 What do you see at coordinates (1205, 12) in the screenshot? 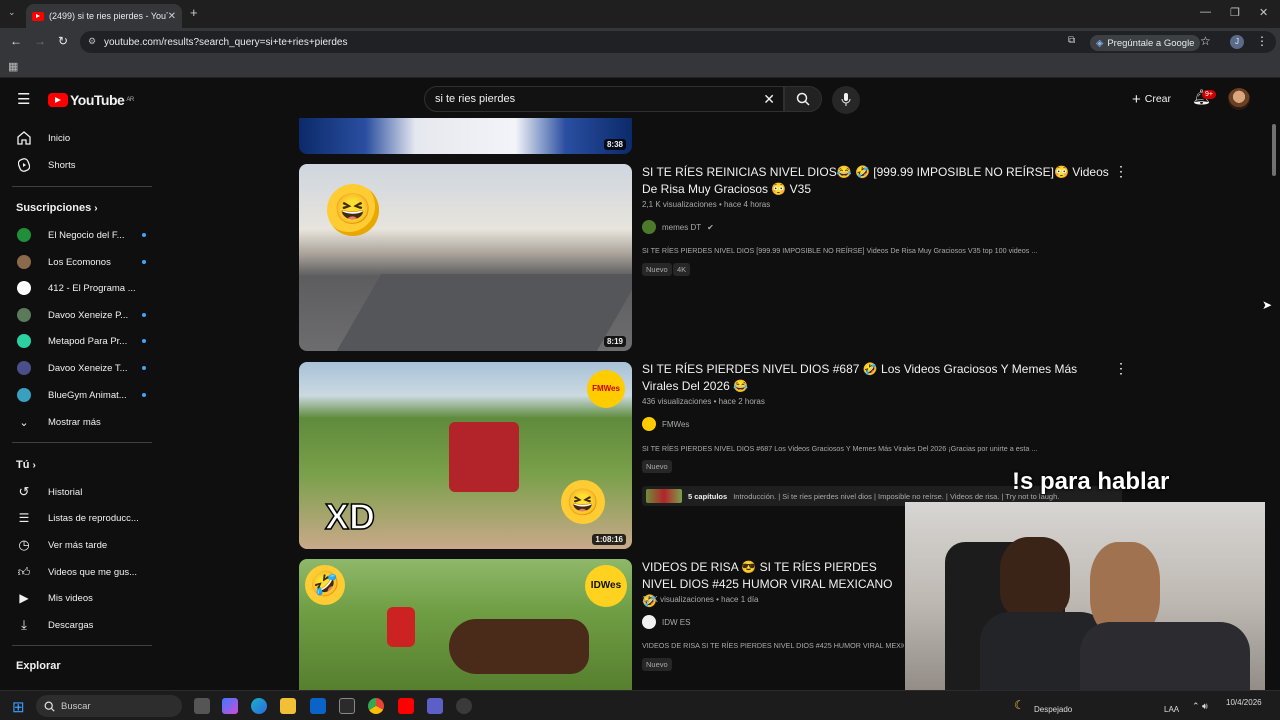
I see `minimize-icon: —` at bounding box center [1205, 12].